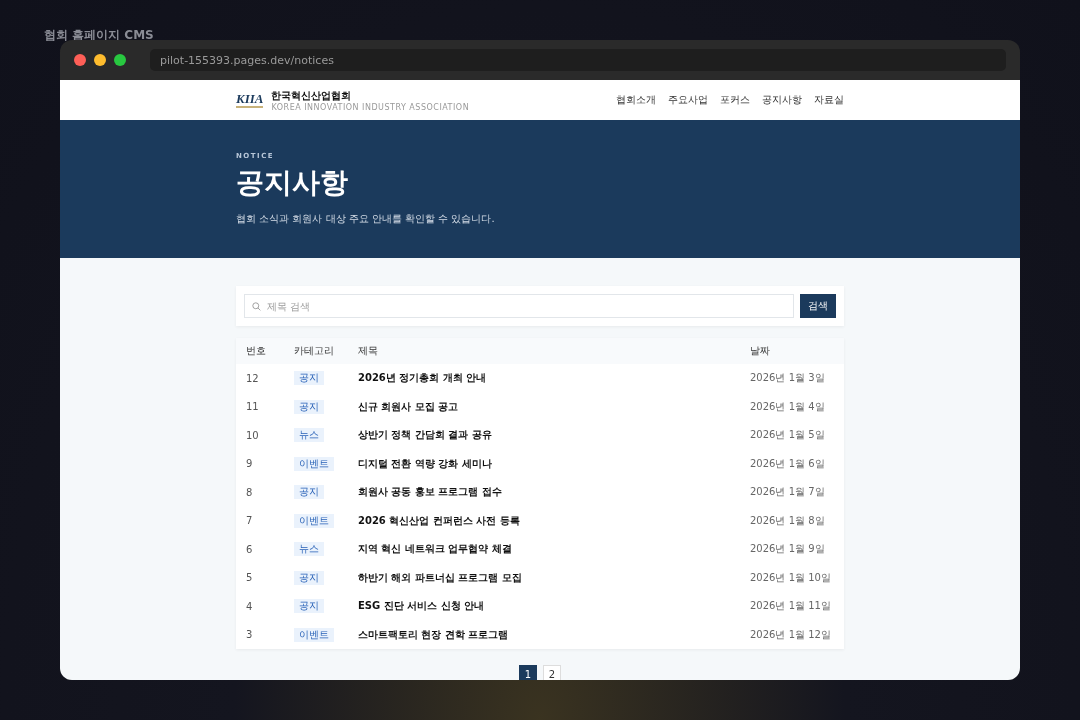 The width and height of the screenshot is (1080, 720). What do you see at coordinates (253, 435) in the screenshot?
I see `row-number: 10` at bounding box center [253, 435].